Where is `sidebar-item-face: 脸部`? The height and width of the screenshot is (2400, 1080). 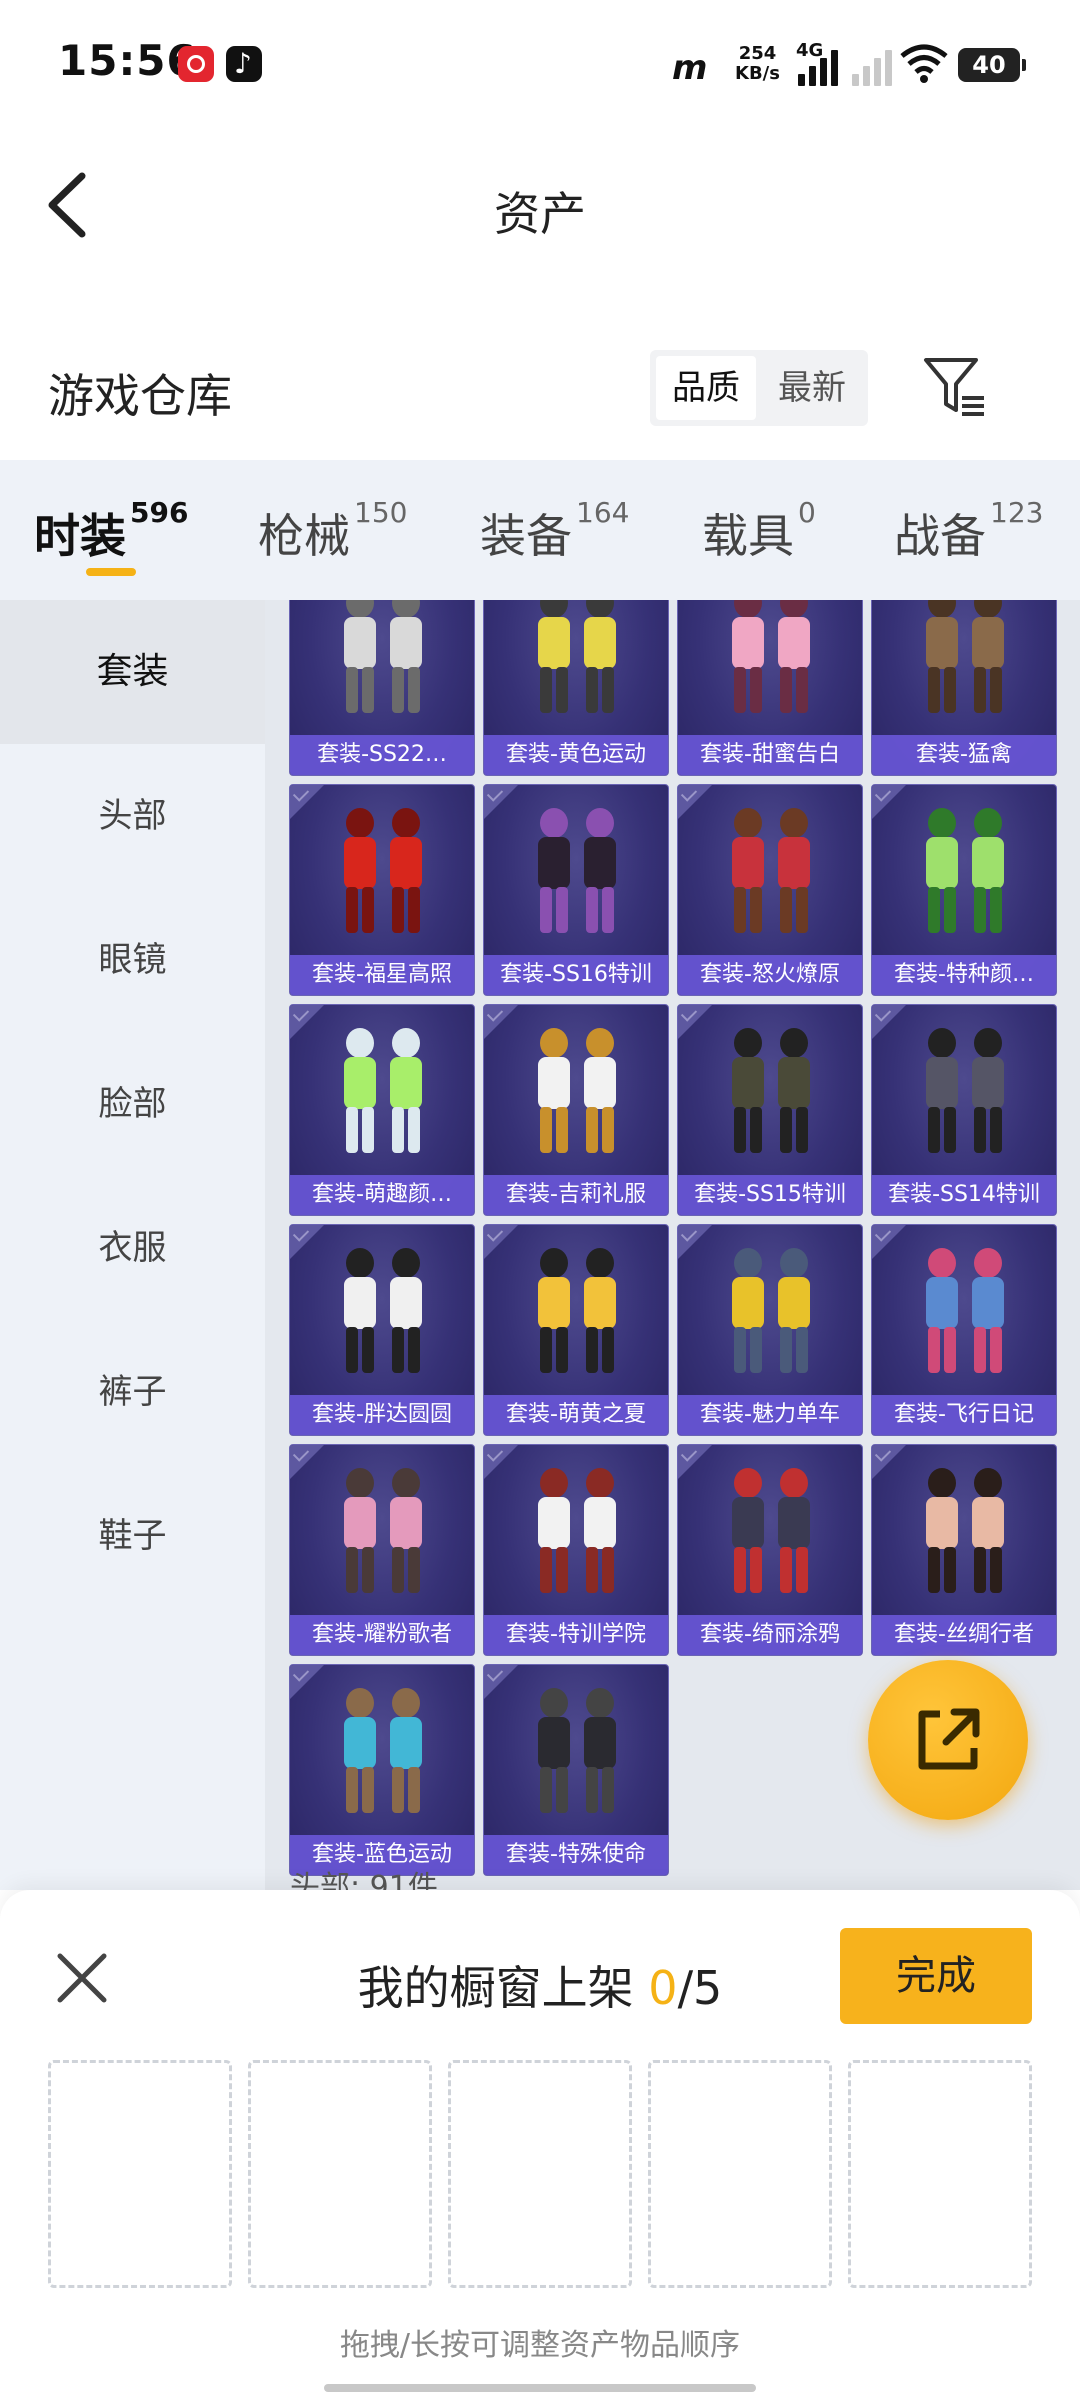
sidebar-item-face: 脸部 is located at coordinates (132, 1104).